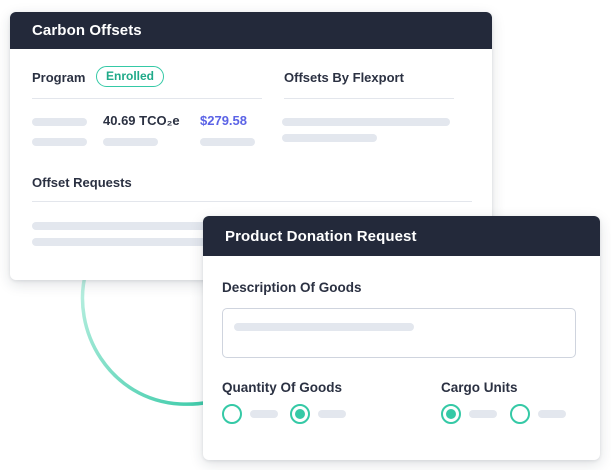  I want to click on description-input, so click(399, 333).